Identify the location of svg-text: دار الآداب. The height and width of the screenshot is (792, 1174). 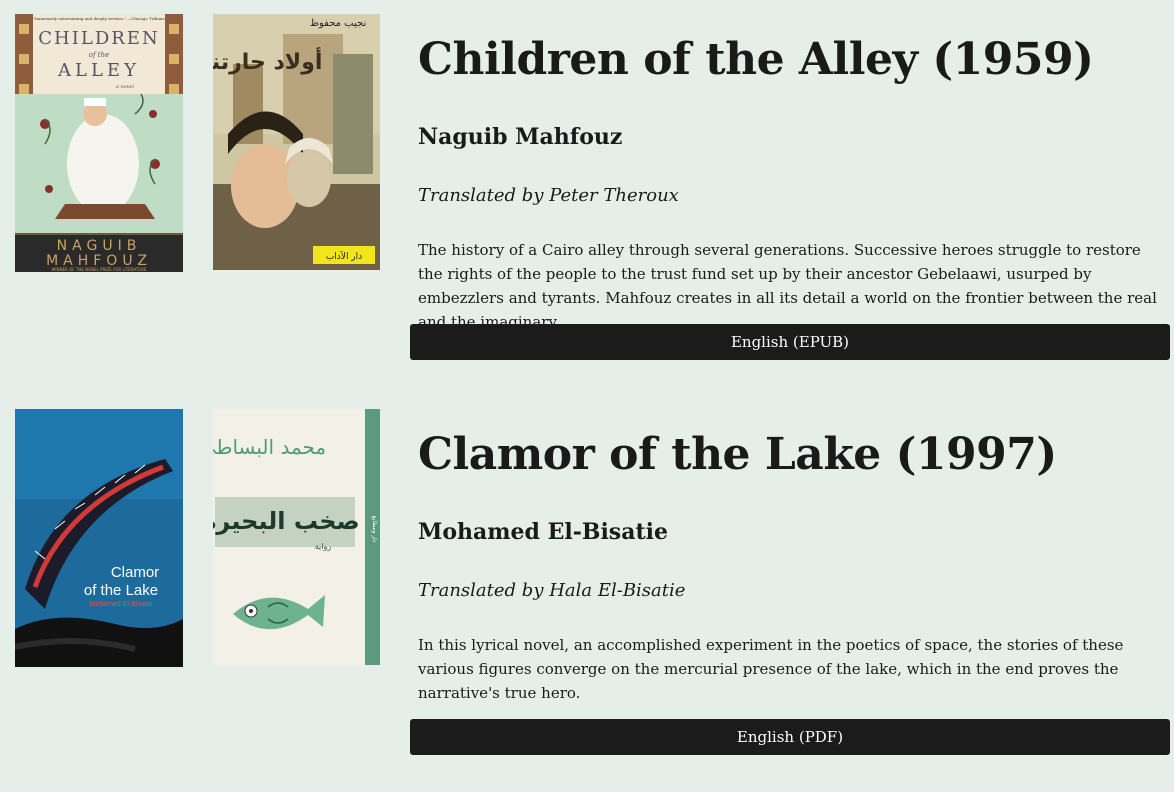
(344, 256).